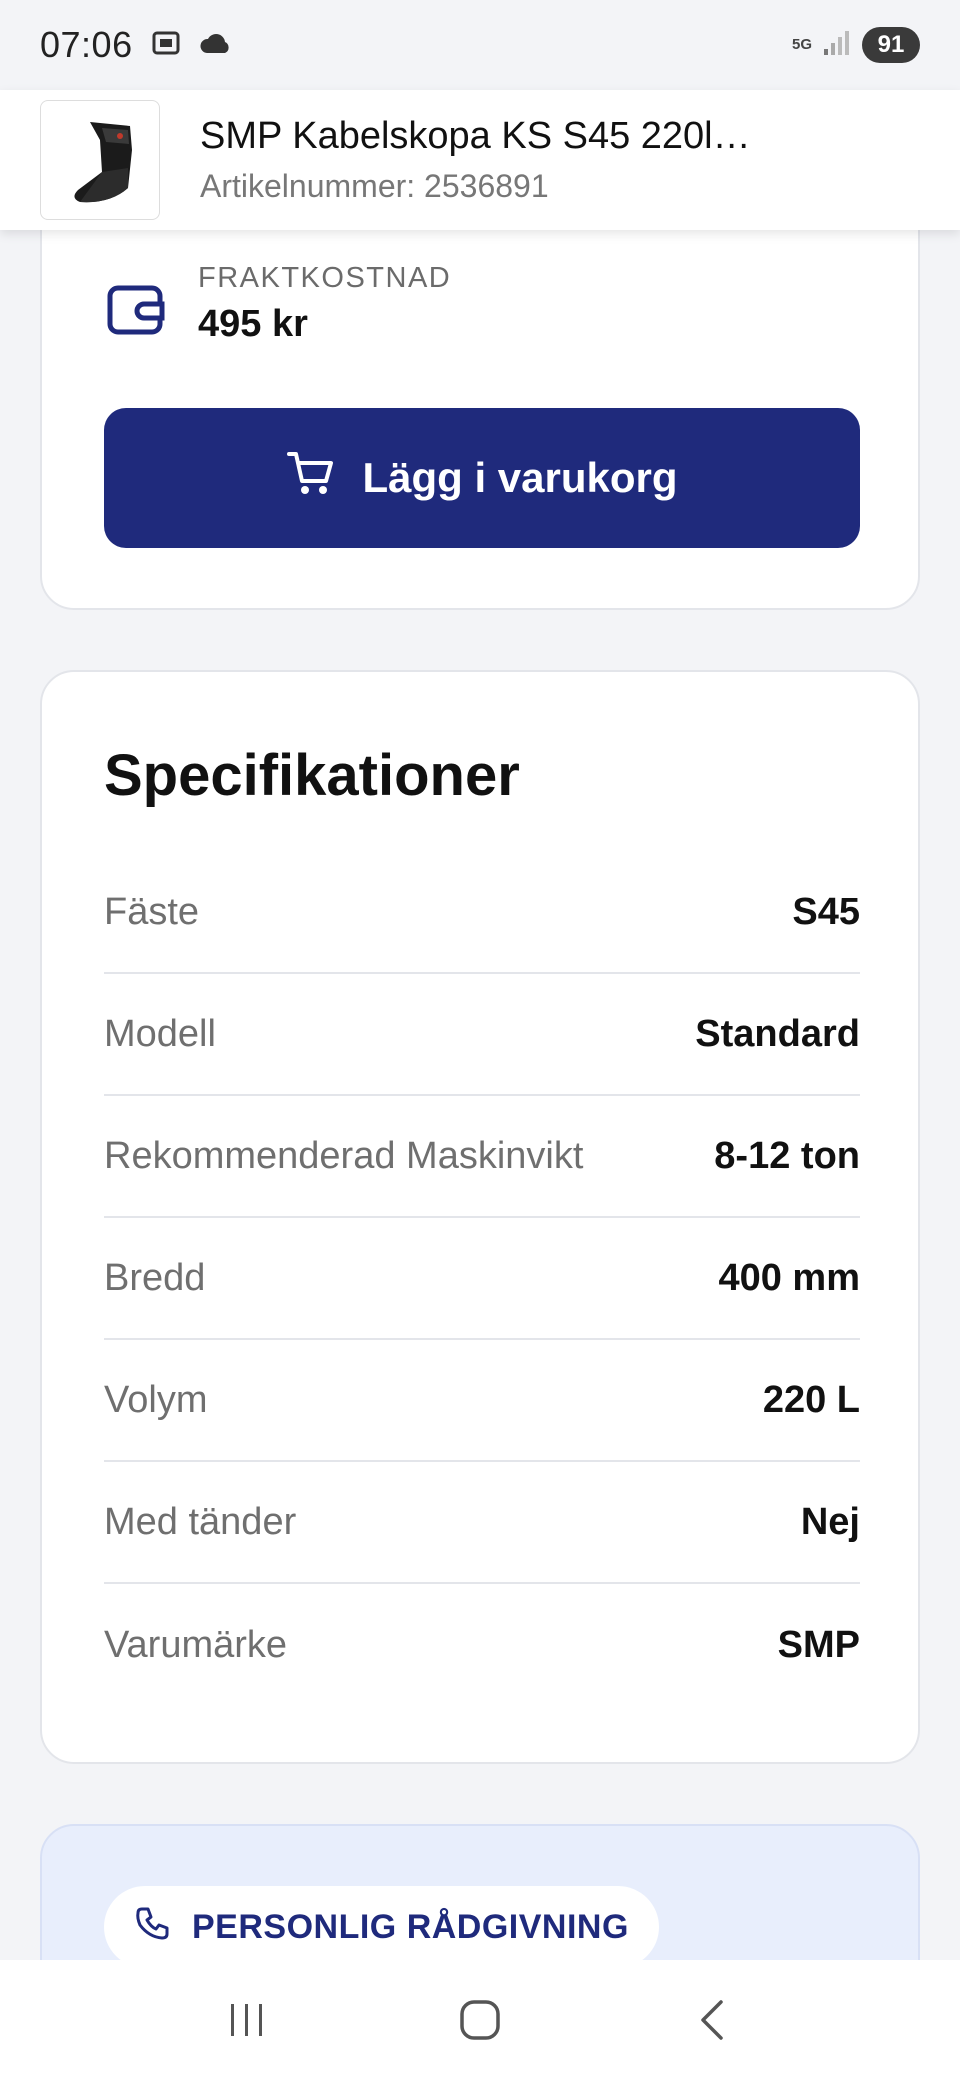  Describe the element at coordinates (480, 45) in the screenshot. I see `status-bar: 07:06 5G 91` at that location.